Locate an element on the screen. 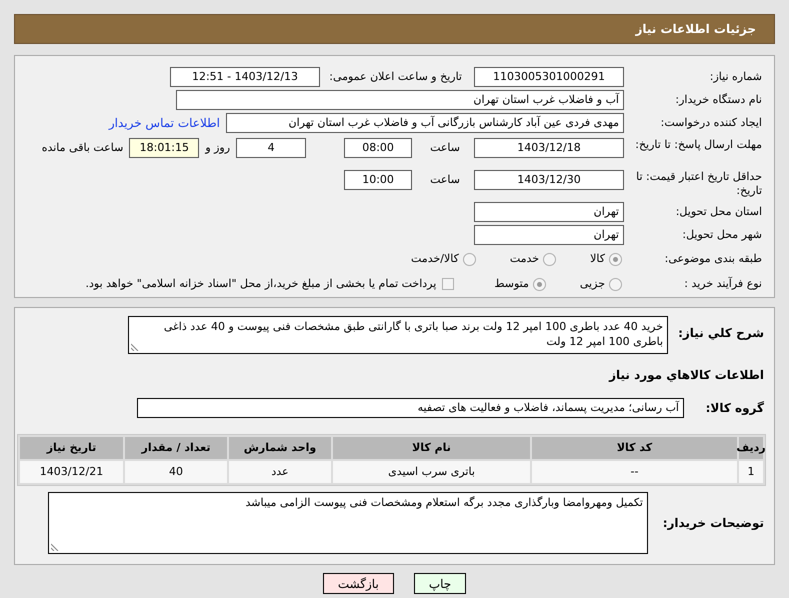 Image resolution: width=789 pixels, height=598 pixels. field-label: نوع فرآیند خرید : is located at coordinates (722, 284).